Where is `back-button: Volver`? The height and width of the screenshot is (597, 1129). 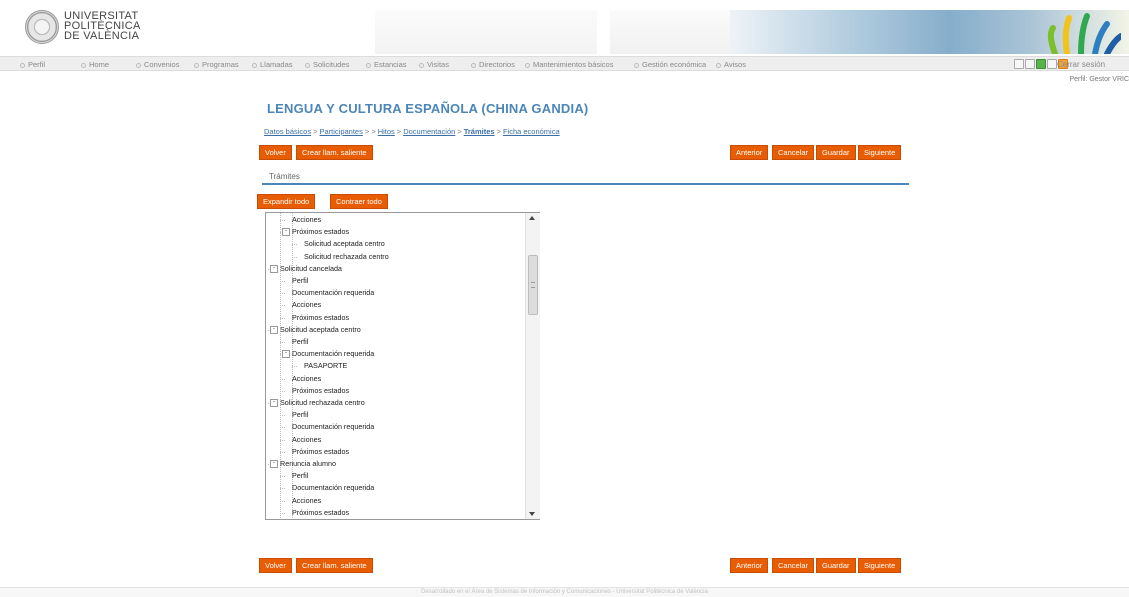
back-button: Volver is located at coordinates (275, 152).